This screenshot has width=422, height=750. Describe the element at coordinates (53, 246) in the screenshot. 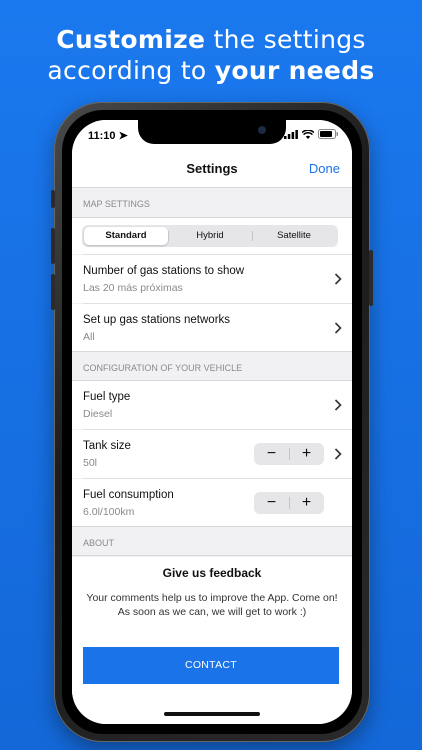

I see `phone-volume-up-button` at that location.